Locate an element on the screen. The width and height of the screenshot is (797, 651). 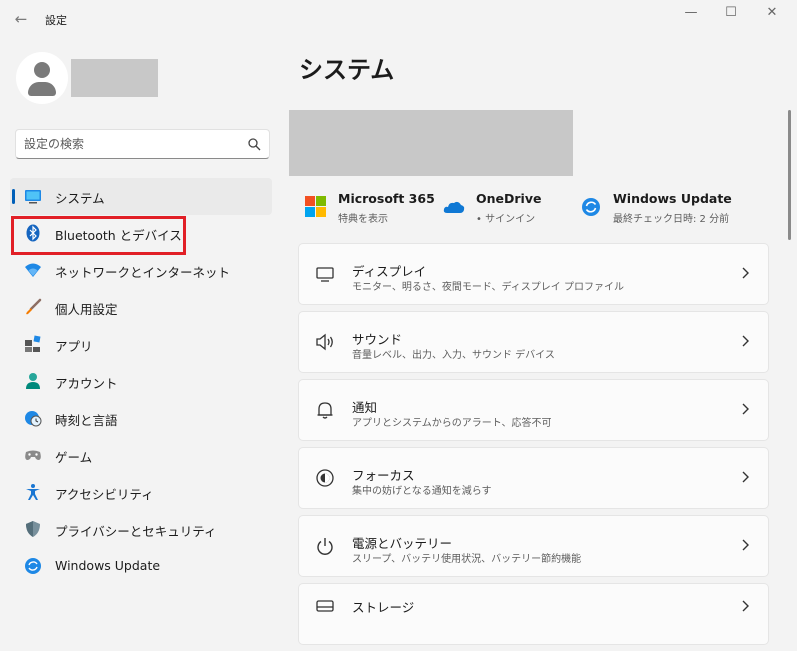
display-icon is located at coordinates (33, 197).